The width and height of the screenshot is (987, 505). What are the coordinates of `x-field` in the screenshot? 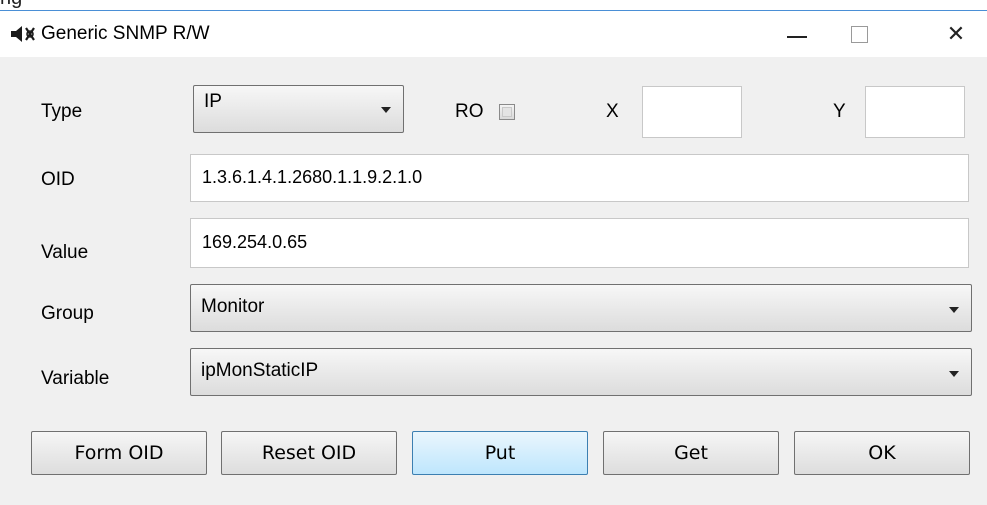 It's located at (692, 112).